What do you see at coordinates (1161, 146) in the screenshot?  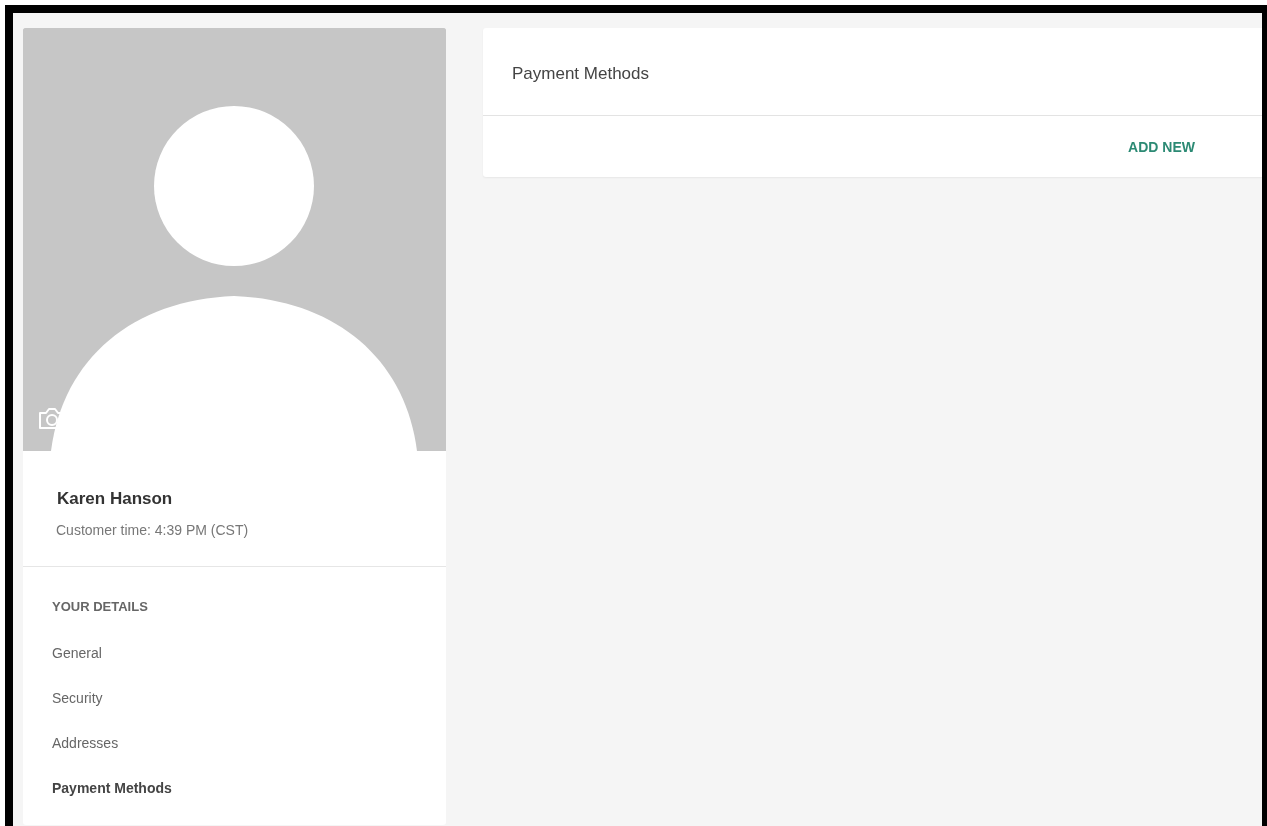 I see `add-new-button: ADD NEW` at bounding box center [1161, 146].